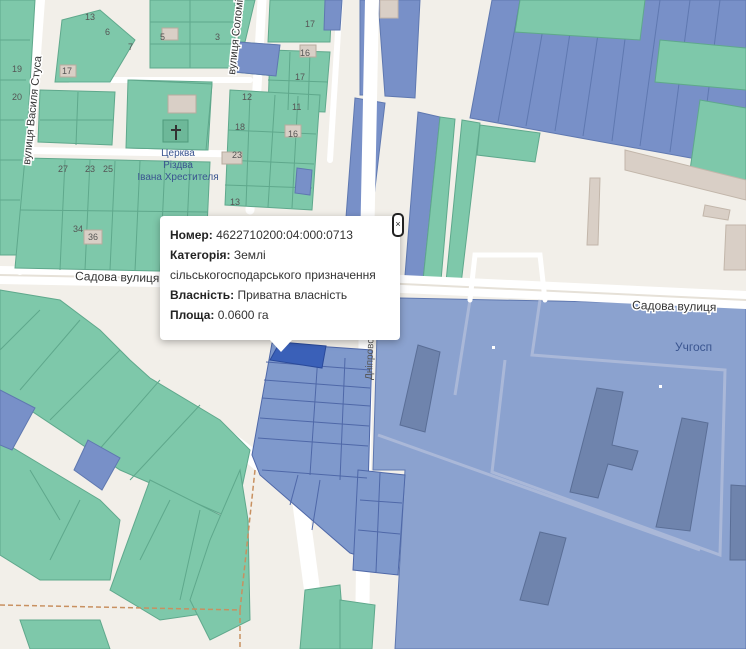  Describe the element at coordinates (78, 229) in the screenshot. I see `house-number: 34` at that location.